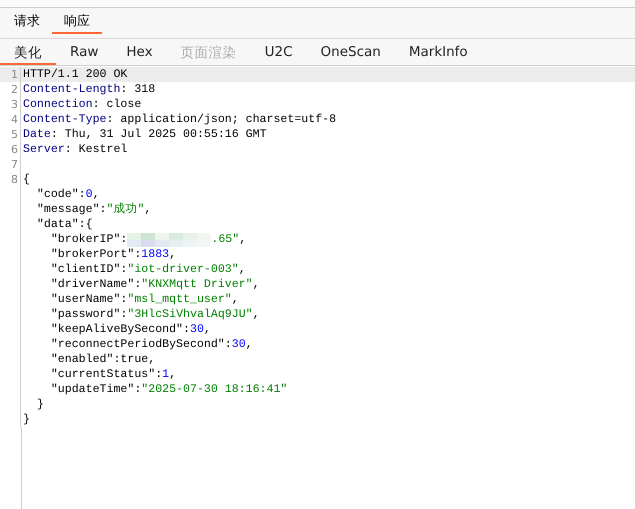 The image size is (635, 509). Describe the element at coordinates (64, 224) in the screenshot. I see `code-token: "data":{` at that location.